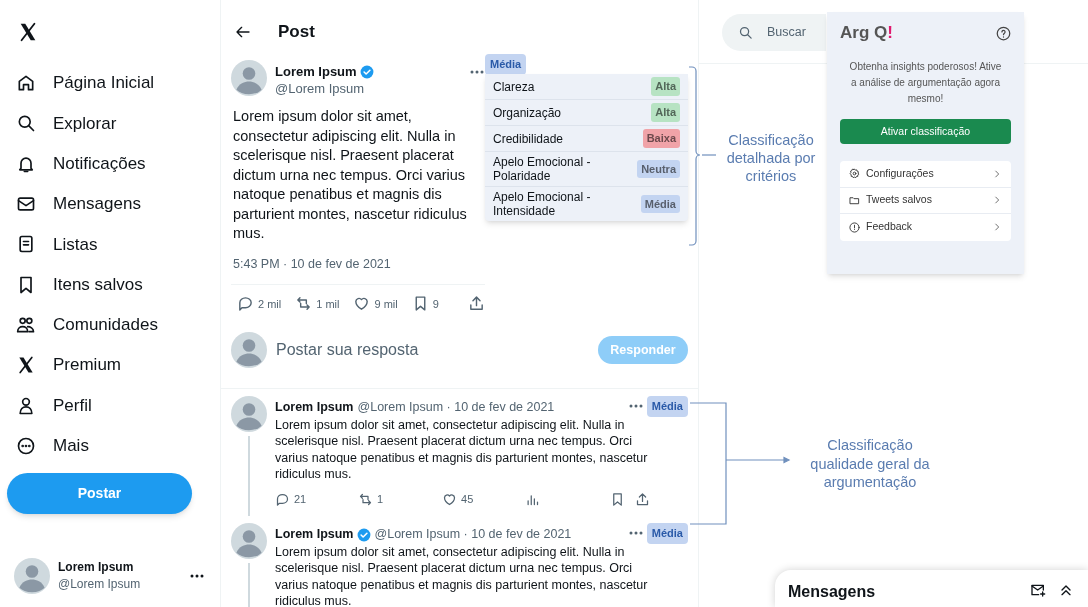 The width and height of the screenshot is (1088, 607). Describe the element at coordinates (870, 464) in the screenshot. I see `annotation-label: Classificação qualidade geral da argumentação` at that location.